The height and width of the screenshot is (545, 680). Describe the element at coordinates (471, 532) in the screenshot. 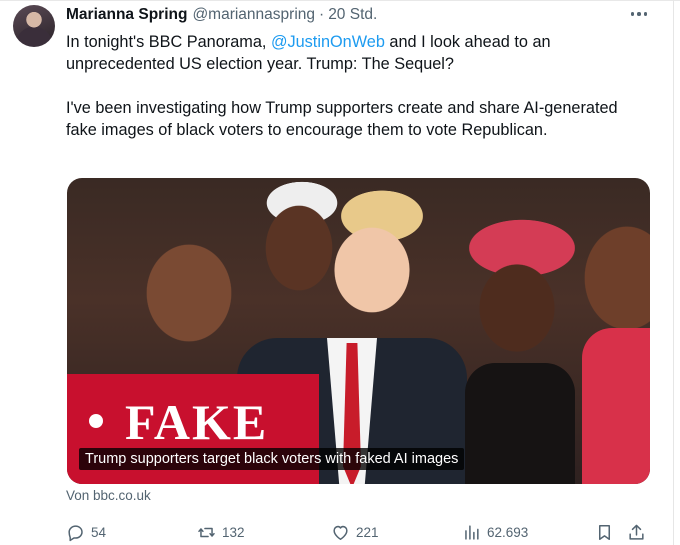

I see `views-icon` at that location.